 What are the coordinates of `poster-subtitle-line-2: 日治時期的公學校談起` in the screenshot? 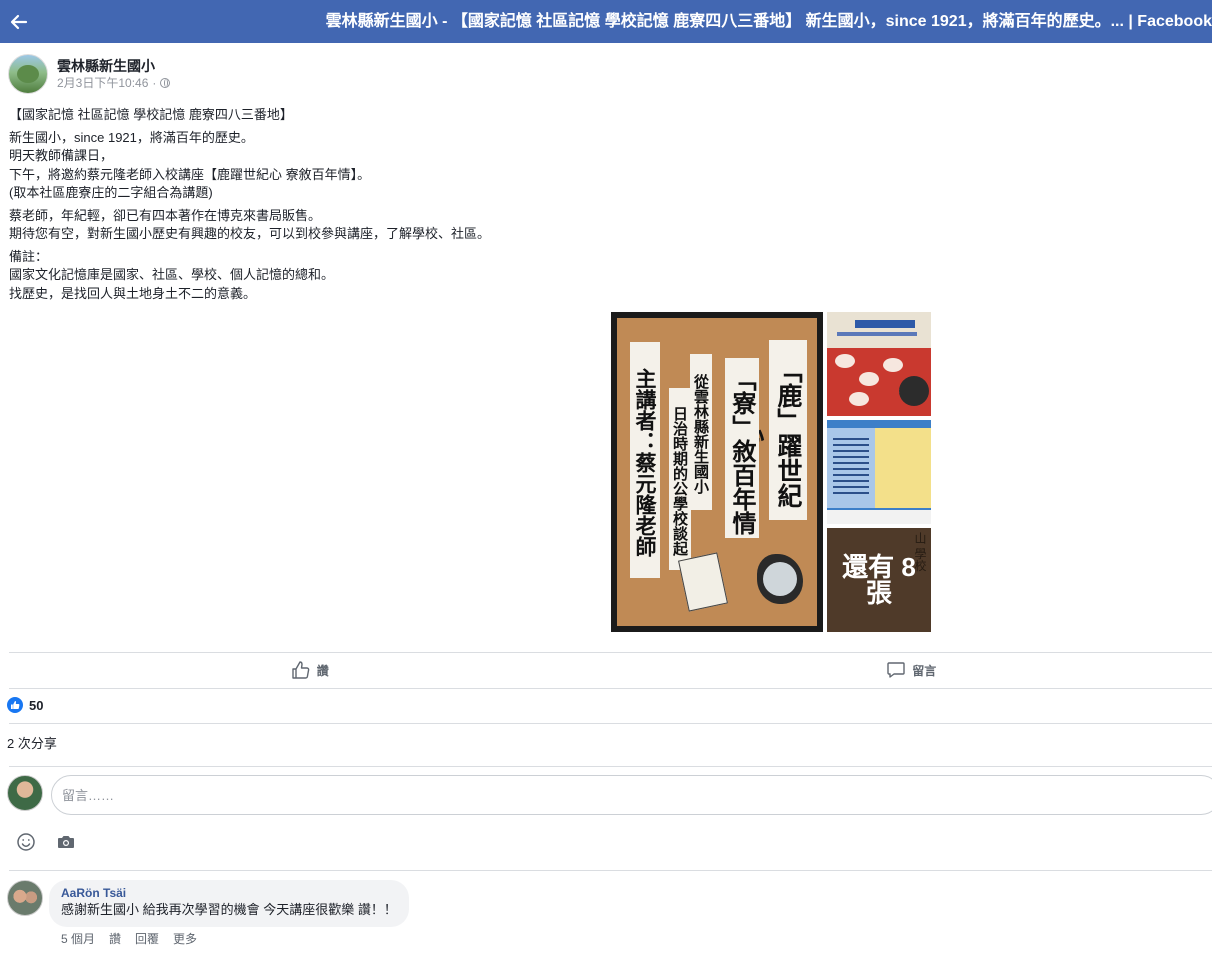 It's located at (680, 479).